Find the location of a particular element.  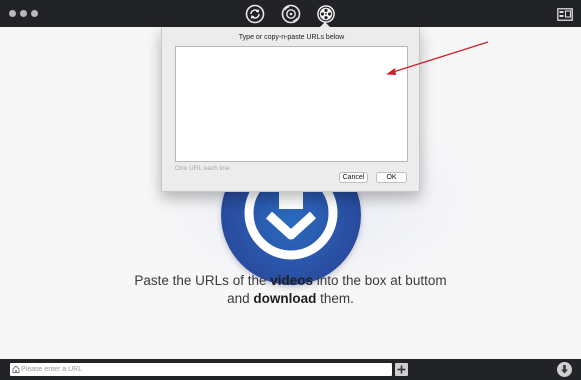

close-window-button is located at coordinates (12, 13).